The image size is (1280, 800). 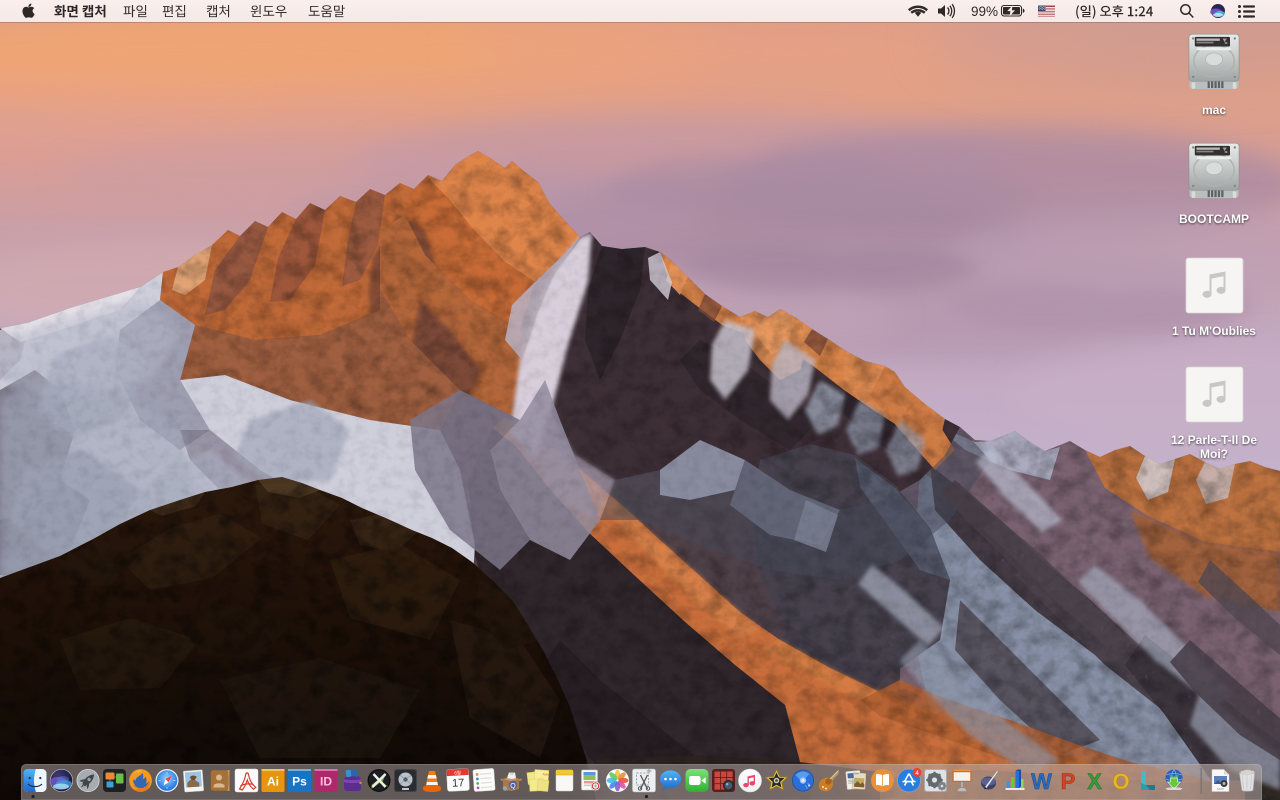 I want to click on svg-text: Ai, so click(x=273, y=782).